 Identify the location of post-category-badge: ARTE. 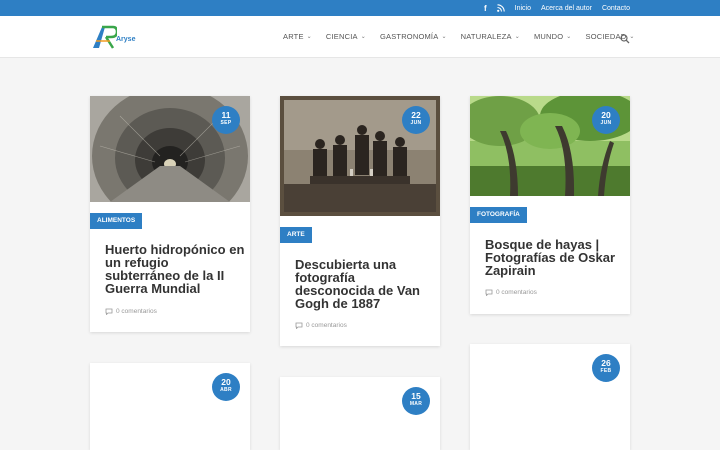
(296, 235).